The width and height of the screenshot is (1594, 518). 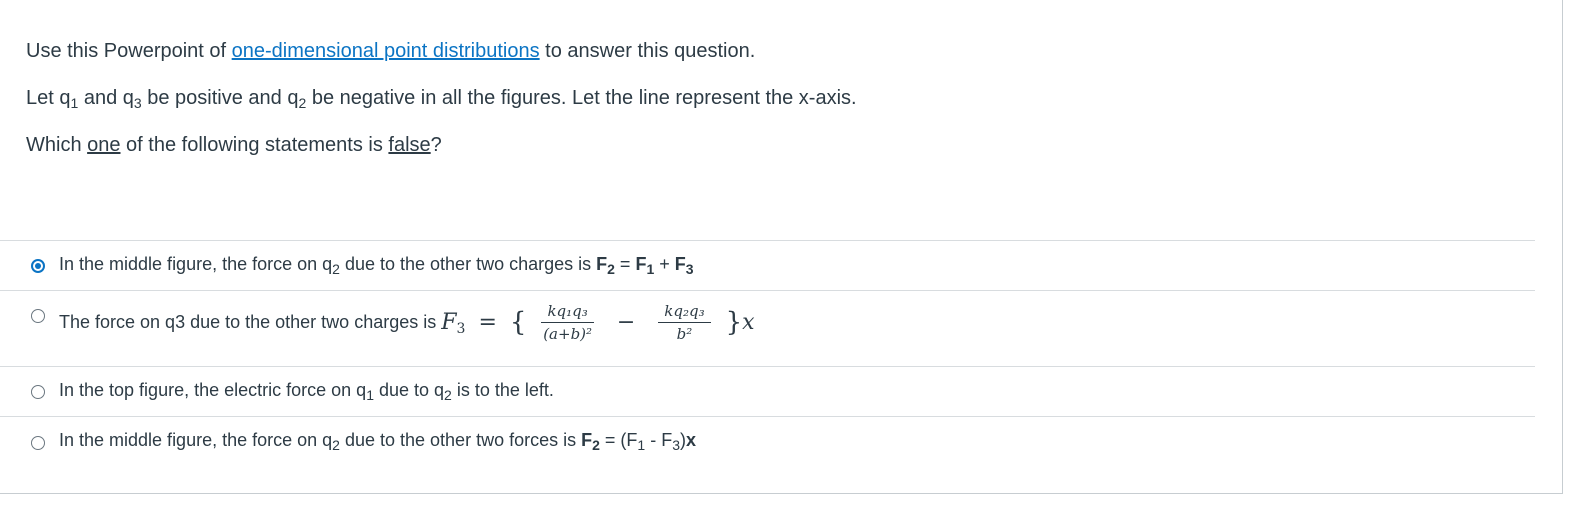 I want to click on fraction-2: kq₂q₃ b², so click(x=684, y=322).